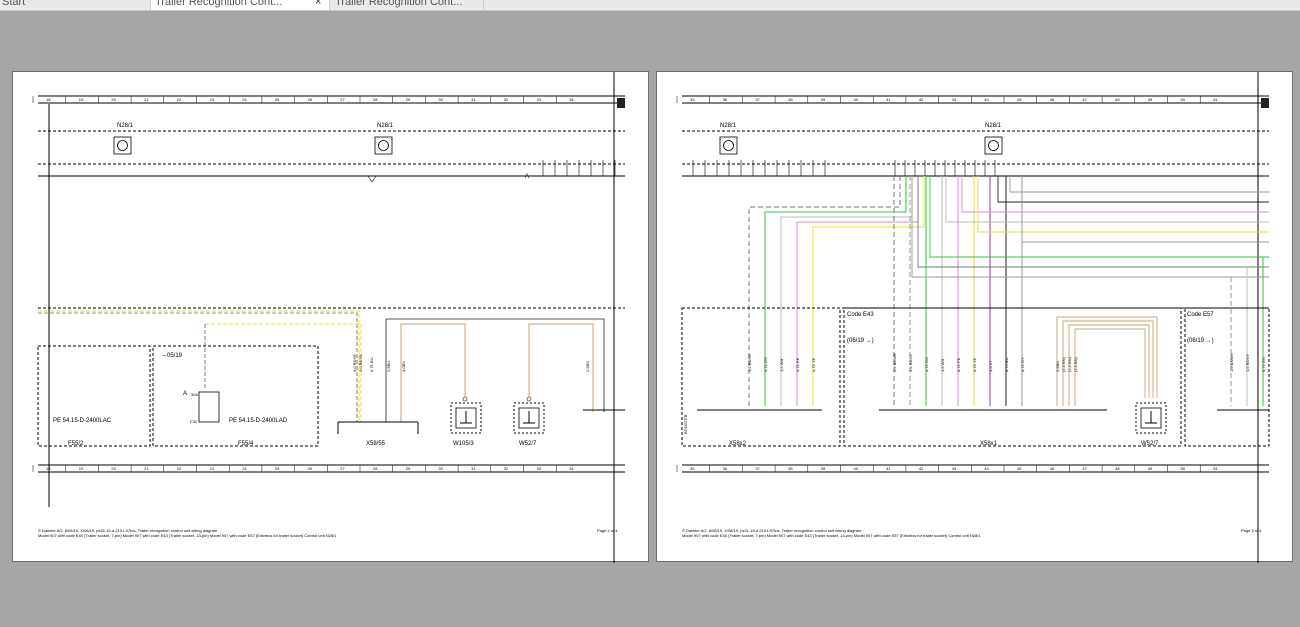 The width and height of the screenshot is (1300, 627). What do you see at coordinates (179, 99) in the screenshot?
I see `grid-number: 22` at bounding box center [179, 99].